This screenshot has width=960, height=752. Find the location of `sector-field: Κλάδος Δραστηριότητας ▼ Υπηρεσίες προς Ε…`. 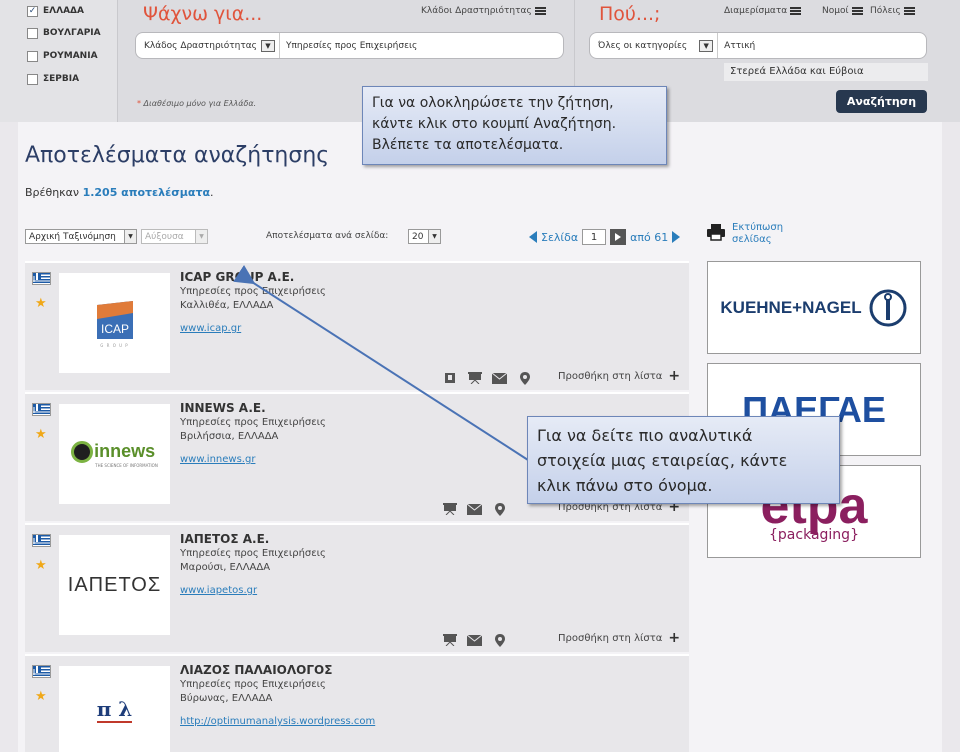

sector-field: Κλάδος Δραστηριότητας ▼ Υπηρεσίες προς Ε… is located at coordinates (349, 45).